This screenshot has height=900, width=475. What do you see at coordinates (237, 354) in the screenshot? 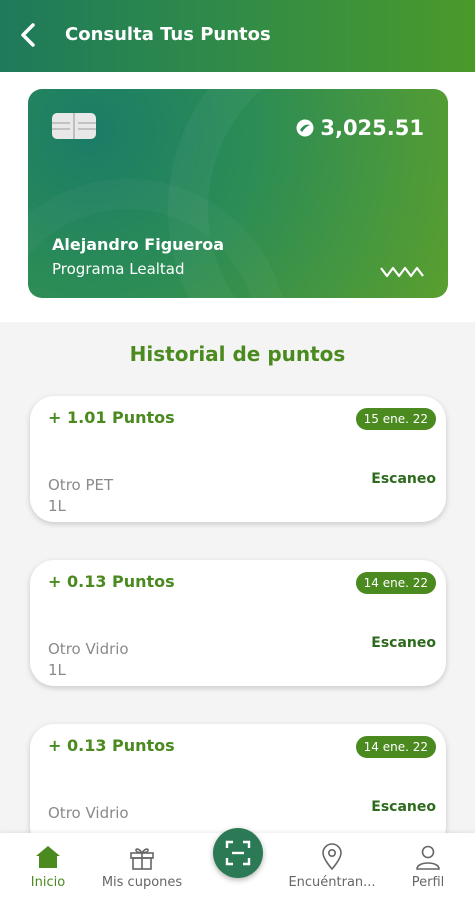
I see `history-title: Historial de puntos` at bounding box center [237, 354].